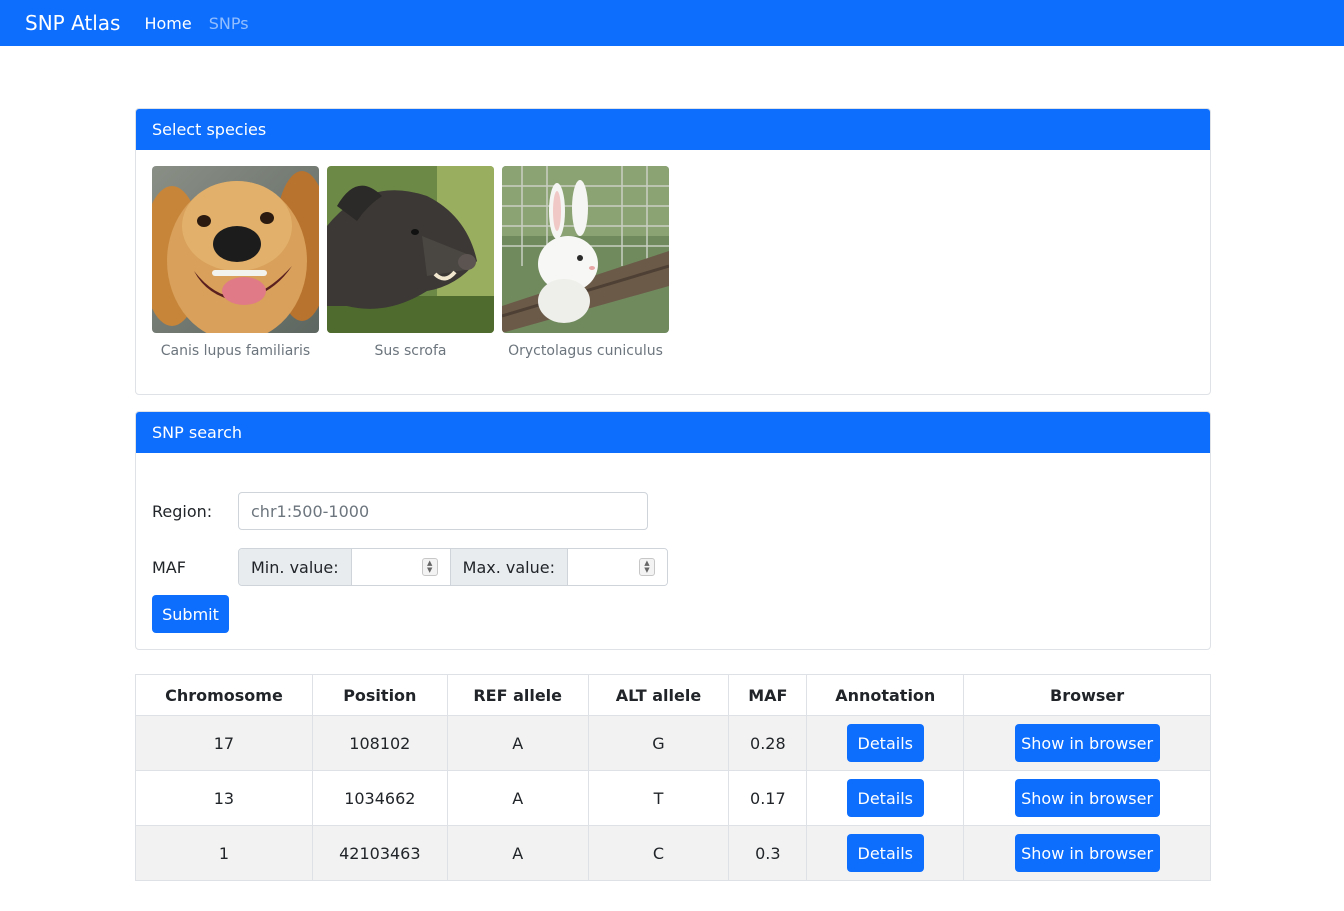  I want to click on nav-link-snps: SNPs, so click(229, 23).